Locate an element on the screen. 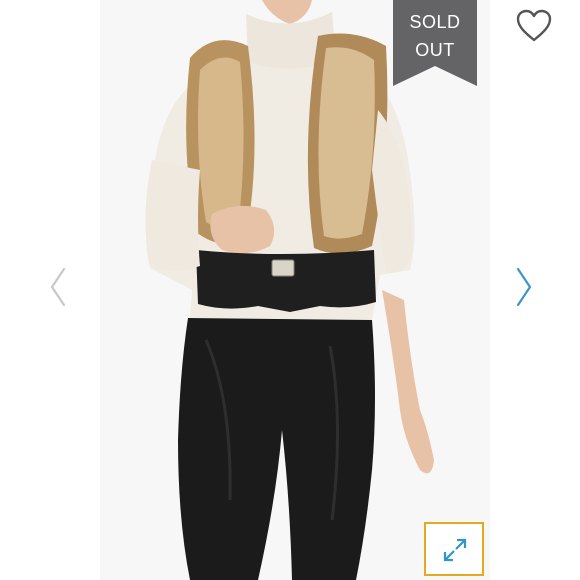 The height and width of the screenshot is (580, 580). expand-image-button is located at coordinates (454, 549).